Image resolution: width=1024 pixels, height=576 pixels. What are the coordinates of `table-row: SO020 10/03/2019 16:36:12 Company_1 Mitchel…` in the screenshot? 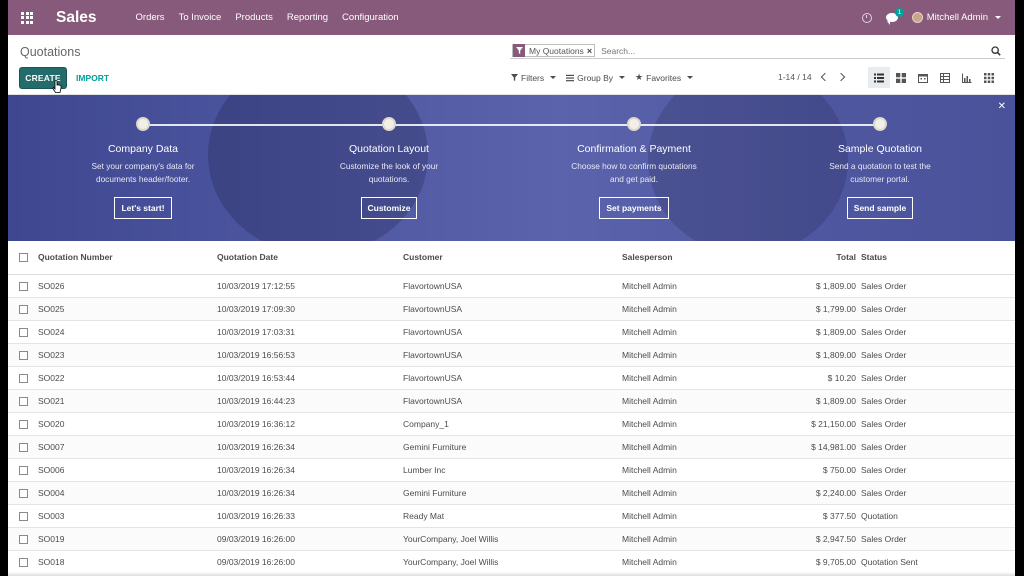 It's located at (511, 423).